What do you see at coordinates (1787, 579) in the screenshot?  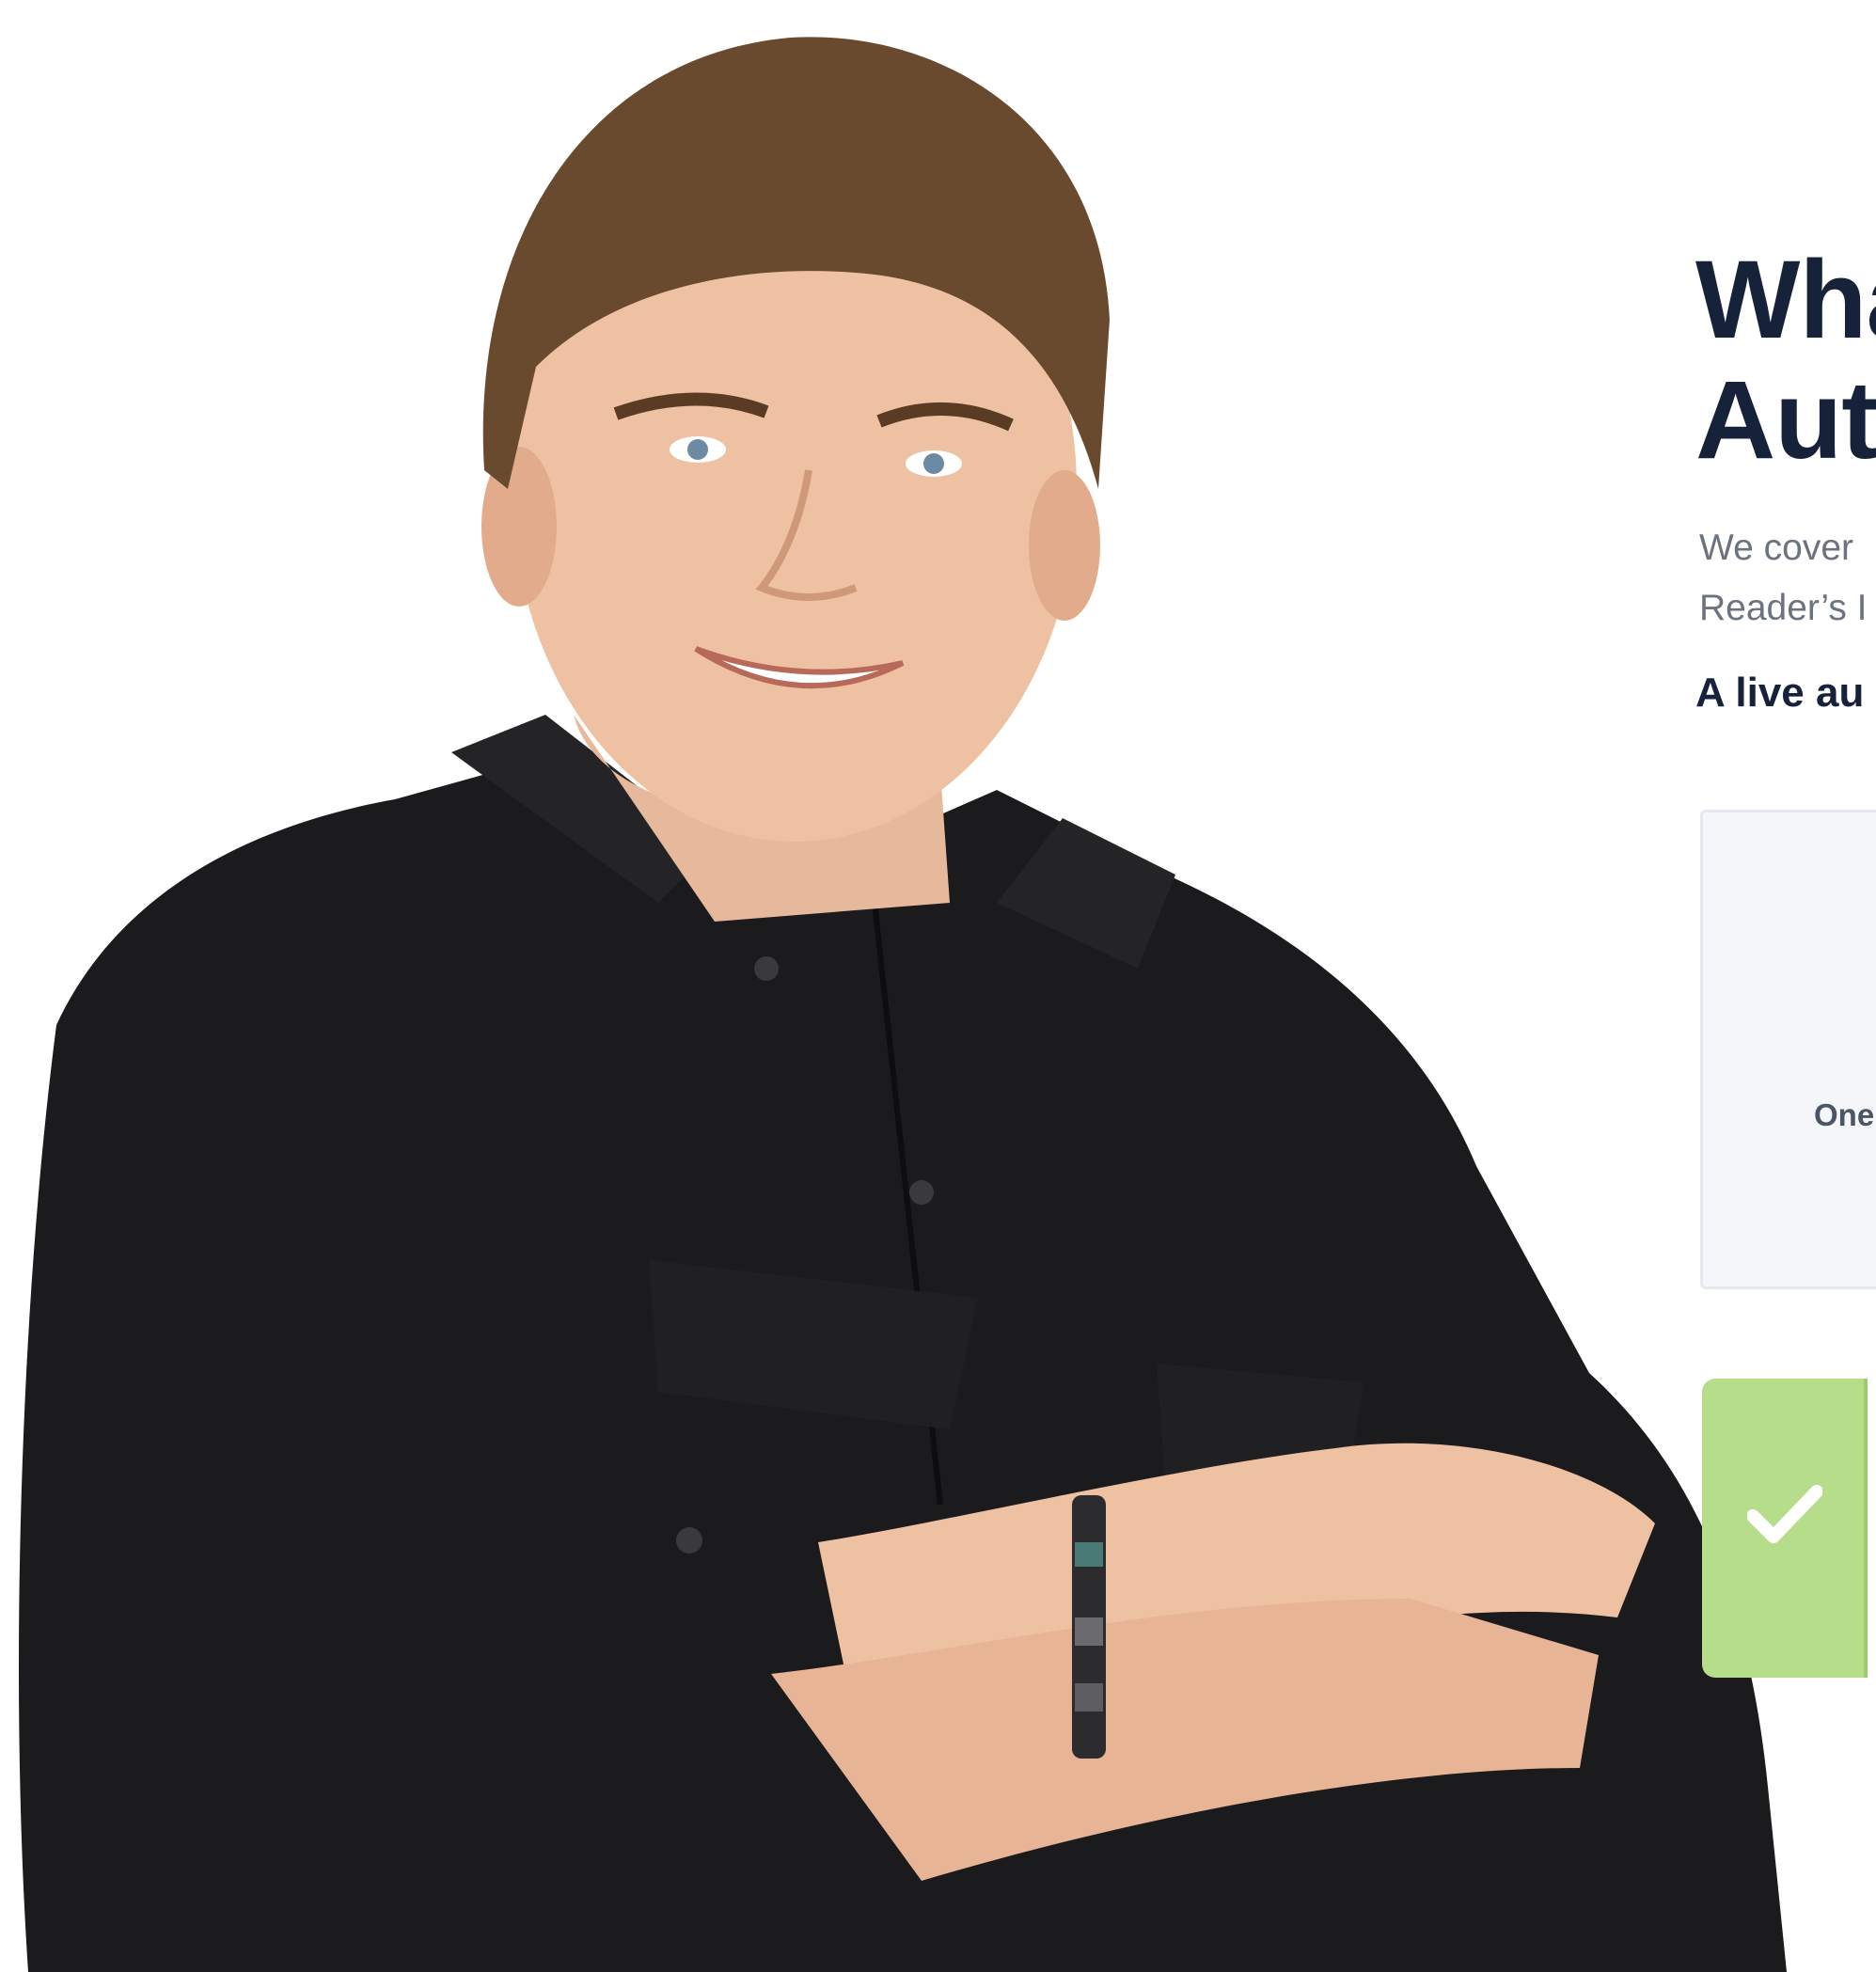 I see `intro-paragraph: We cover Reader’s I` at bounding box center [1787, 579].